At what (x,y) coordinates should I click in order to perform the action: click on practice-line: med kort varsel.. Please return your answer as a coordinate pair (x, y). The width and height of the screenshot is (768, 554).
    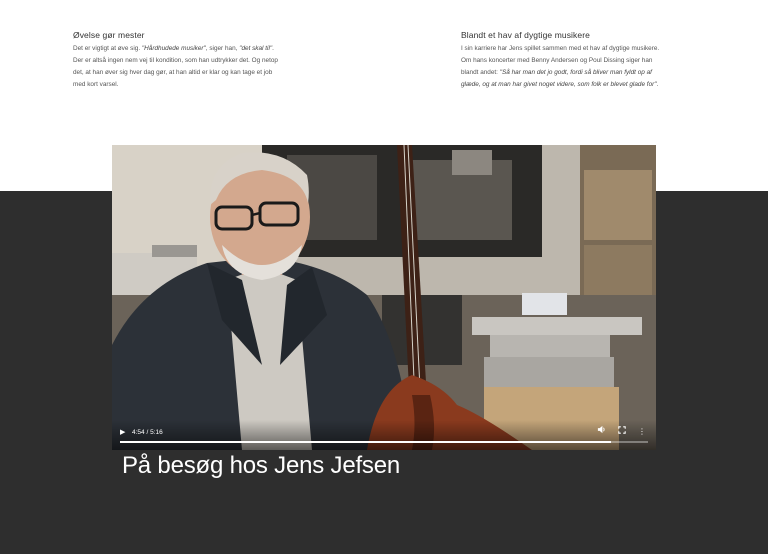
    Looking at the image, I should click on (96, 84).